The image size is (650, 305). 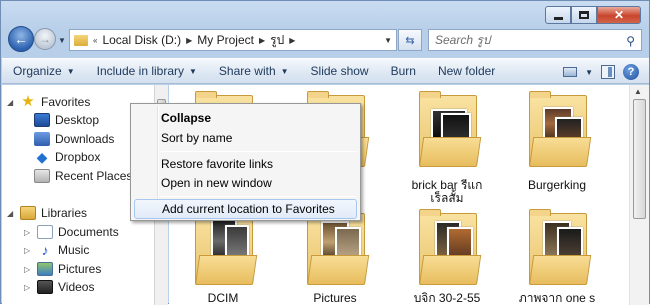 What do you see at coordinates (45, 232) in the screenshot?
I see `documents-icon` at bounding box center [45, 232].